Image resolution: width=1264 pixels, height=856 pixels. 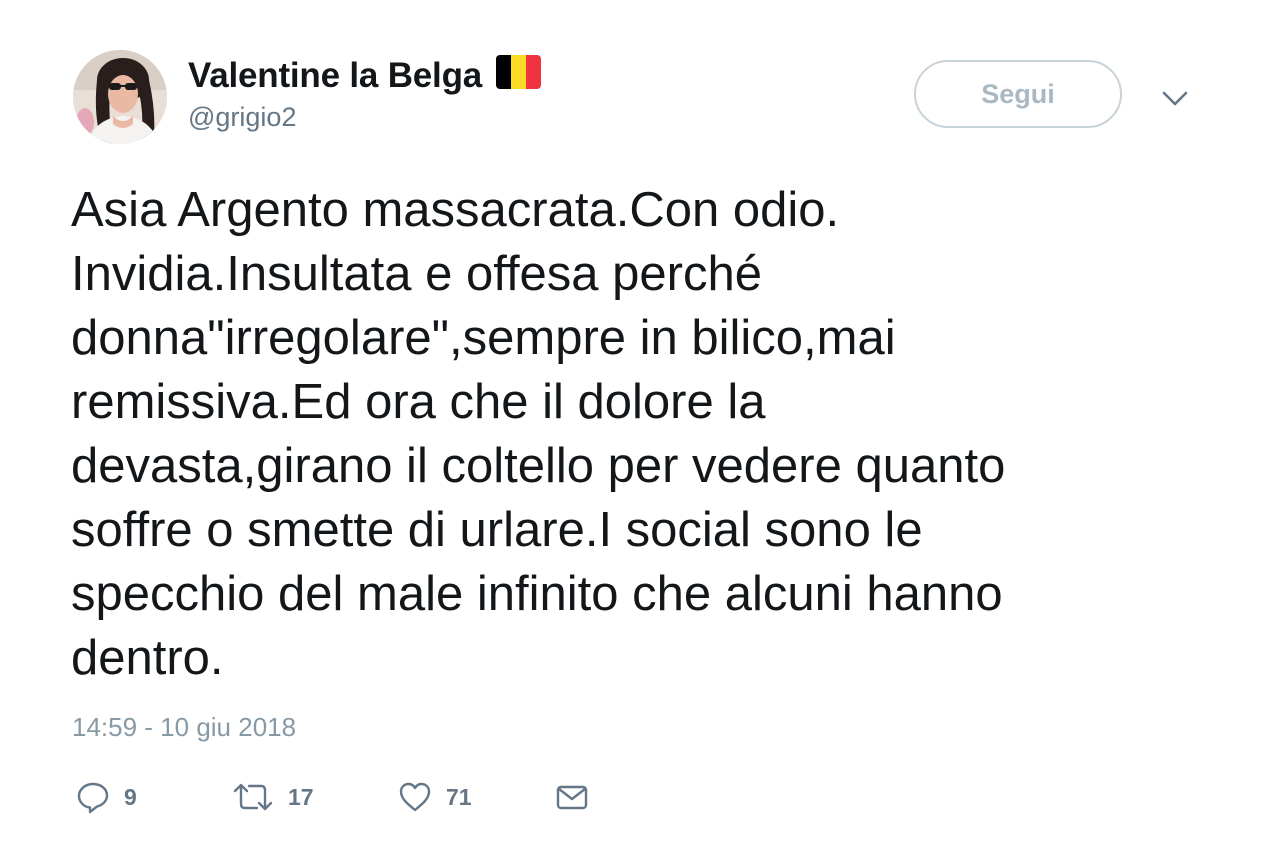 I want to click on avatar, so click(x=120, y=97).